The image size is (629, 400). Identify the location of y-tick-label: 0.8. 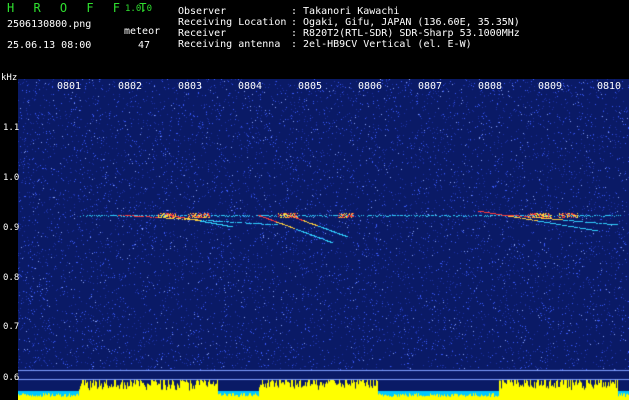
(11, 278).